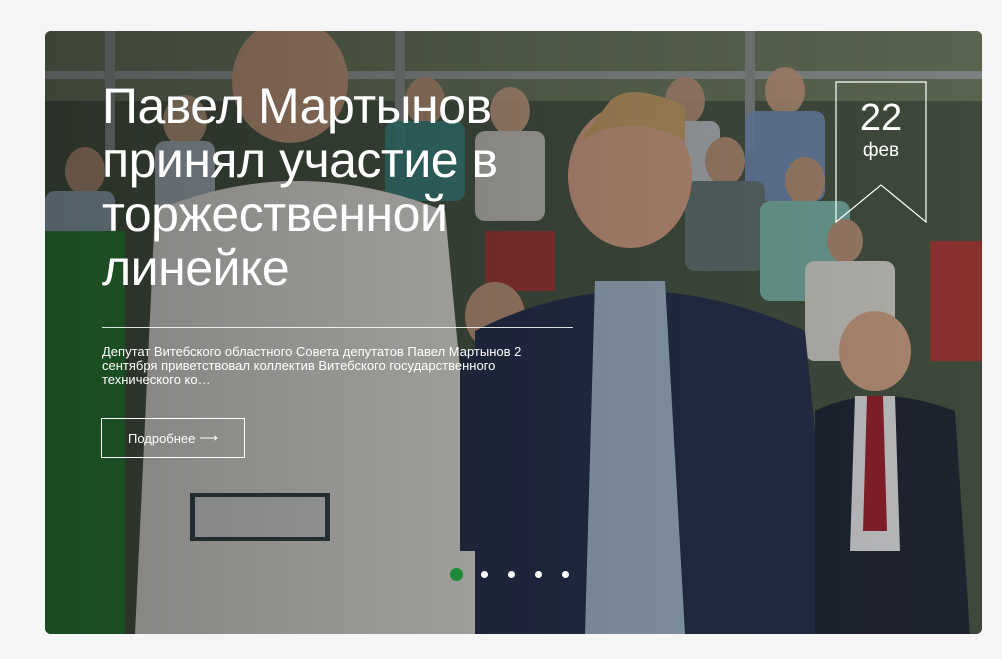 Image resolution: width=1002 pixels, height=659 pixels. I want to click on date-badge: 22 фев, so click(881, 152).